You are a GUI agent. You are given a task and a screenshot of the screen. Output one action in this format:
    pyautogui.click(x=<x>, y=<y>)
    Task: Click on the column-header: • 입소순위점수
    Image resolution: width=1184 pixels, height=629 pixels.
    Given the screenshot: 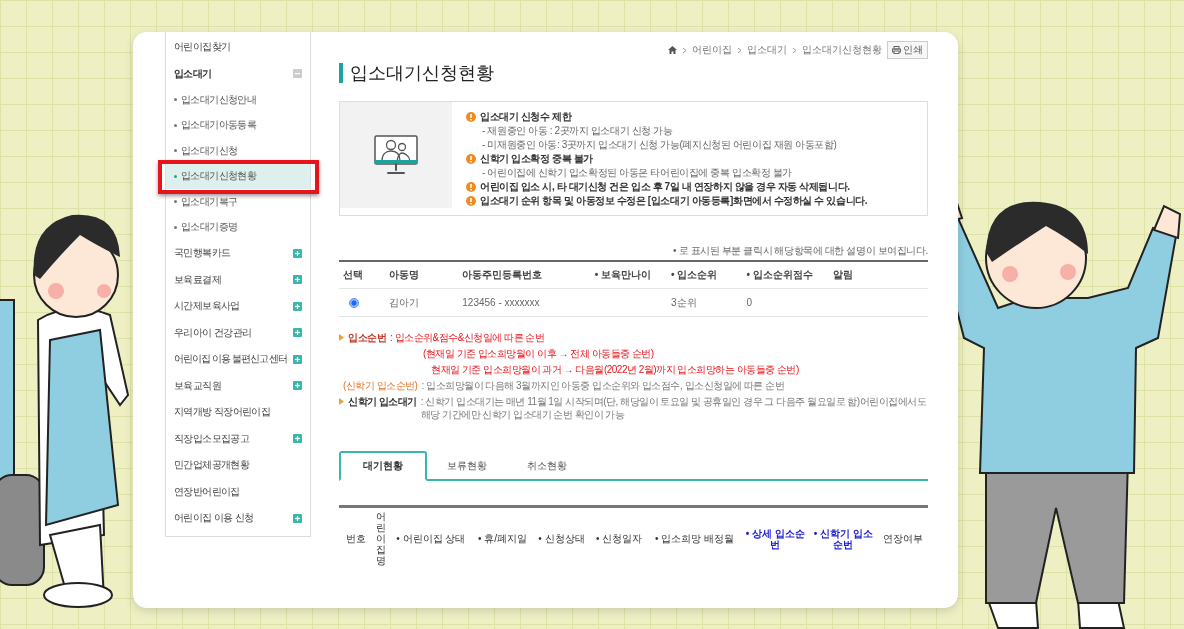 What is the action you would take?
    pyautogui.click(x=785, y=275)
    